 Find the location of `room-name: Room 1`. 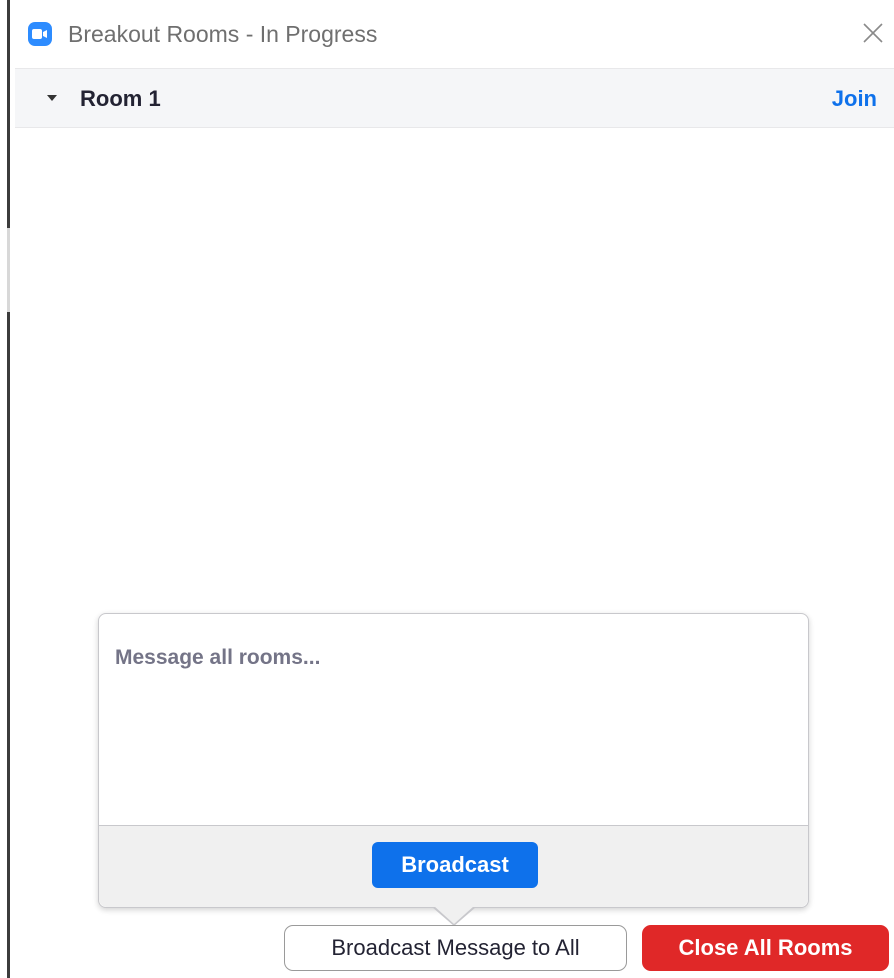

room-name: Room 1 is located at coordinates (120, 98).